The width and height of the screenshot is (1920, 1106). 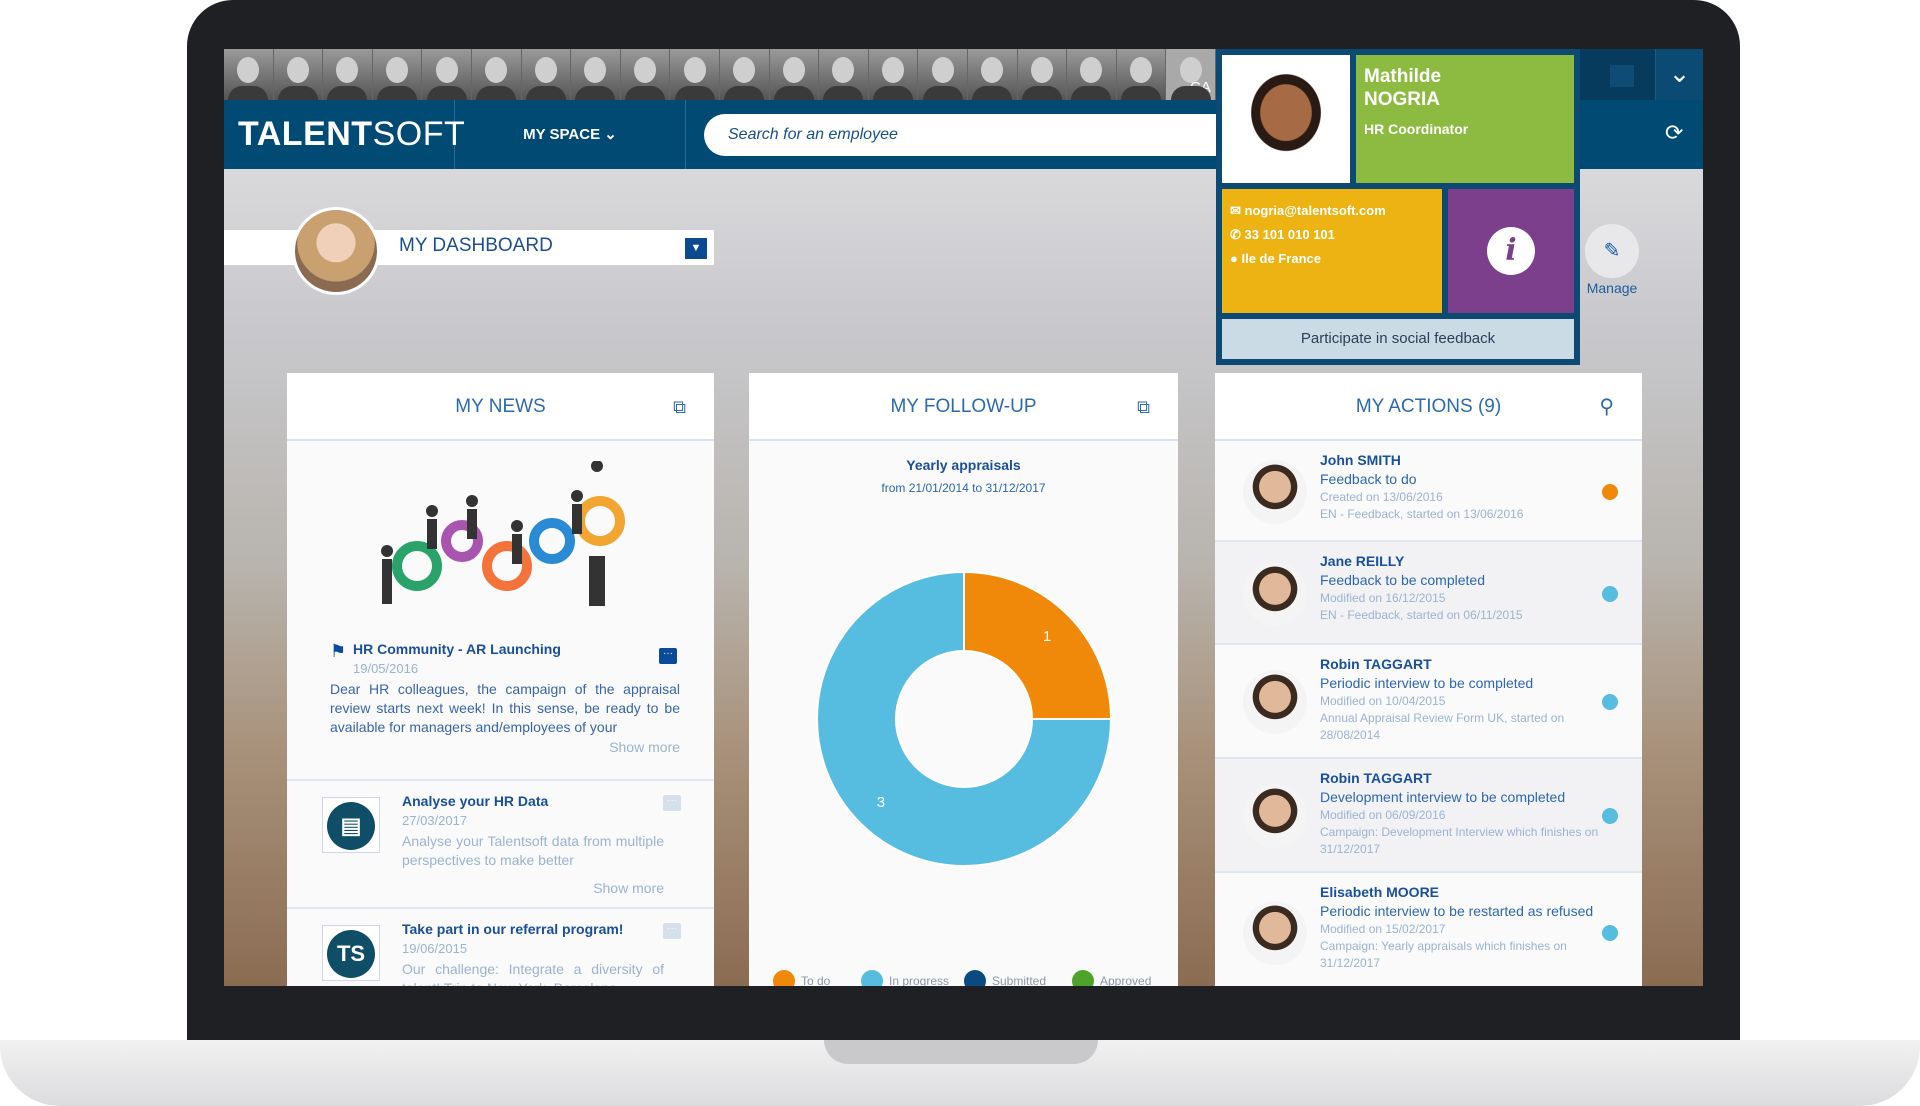 I want to click on email: nogria@talentsoft.com, so click(x=1315, y=210).